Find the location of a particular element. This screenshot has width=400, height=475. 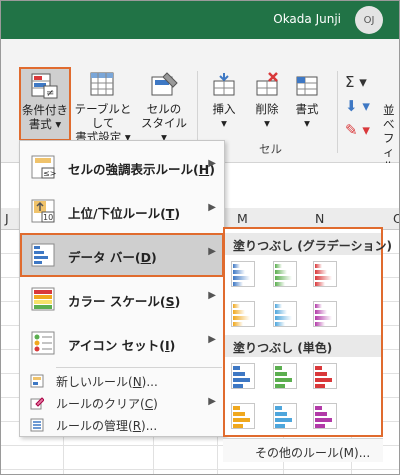

delete-label: 削除 is located at coordinates (267, 109).